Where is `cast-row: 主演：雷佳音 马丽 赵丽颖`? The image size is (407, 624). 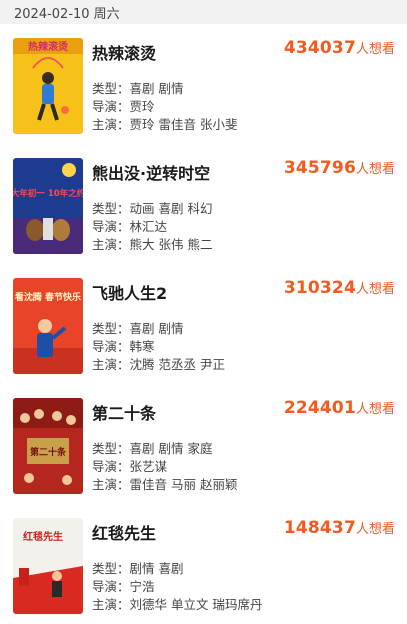
cast-row: 主演：雷佳音 马丽 赵丽颖 is located at coordinates (164, 485).